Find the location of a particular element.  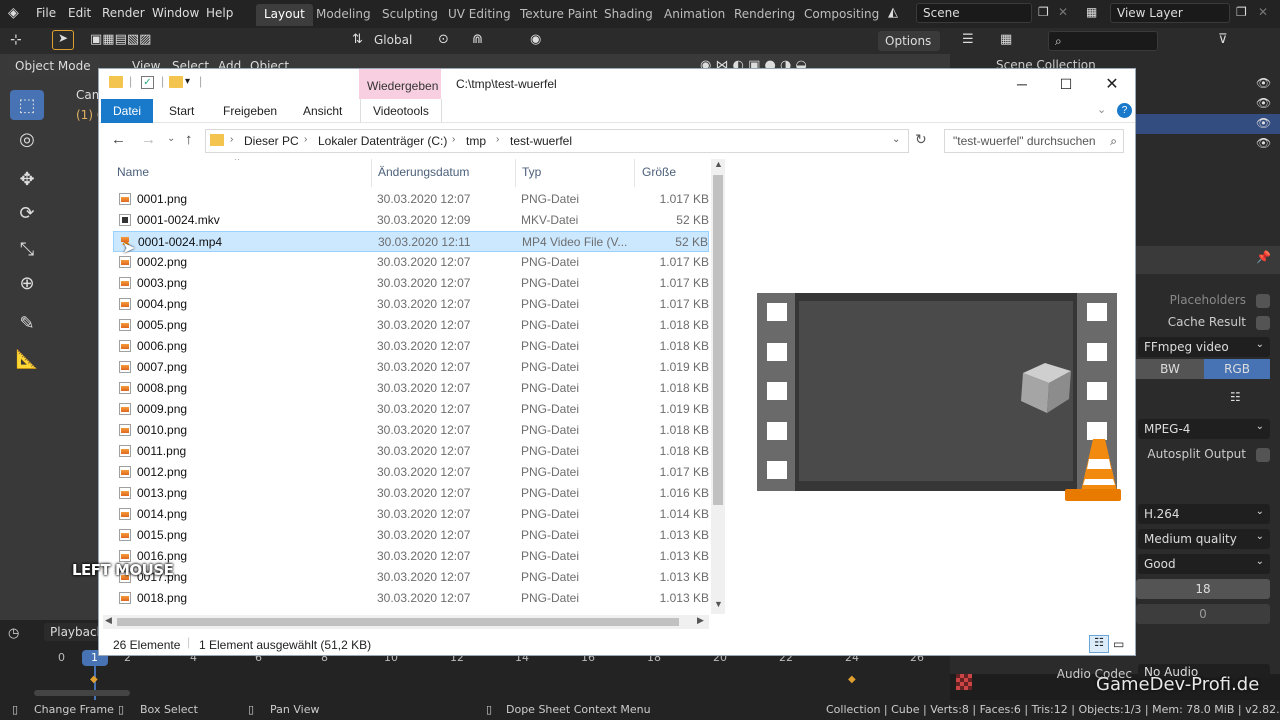

blender-logo-icon: ◈ is located at coordinates (13, 13).